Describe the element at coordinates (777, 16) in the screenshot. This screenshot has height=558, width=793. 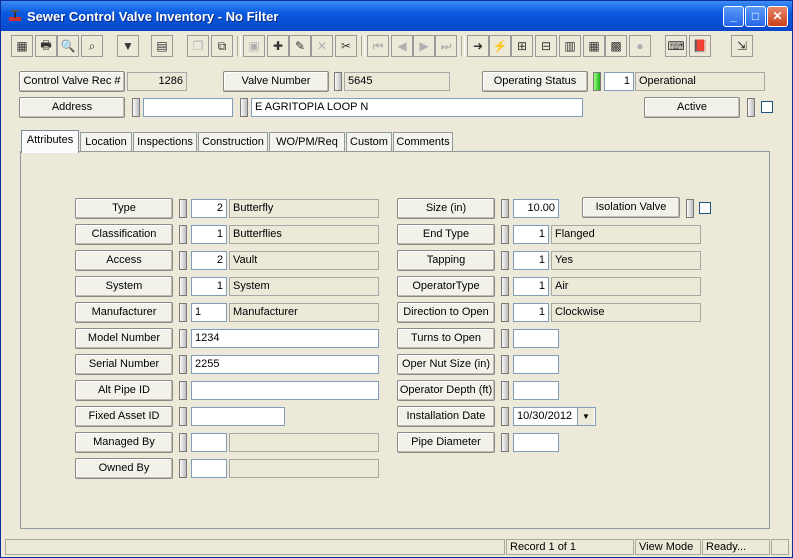
I see `close-button: ✕` at that location.